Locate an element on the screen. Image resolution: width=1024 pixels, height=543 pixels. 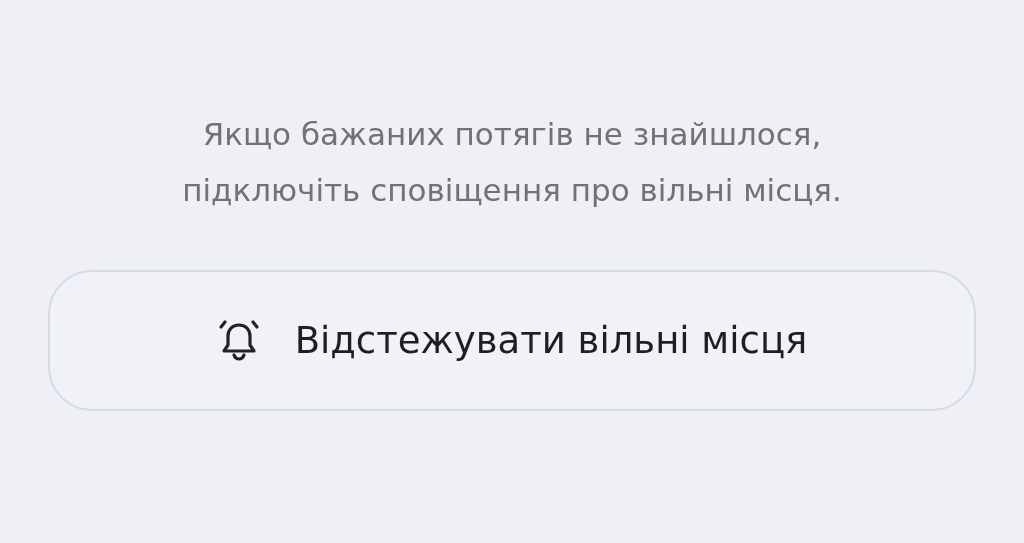
hint-text: Якщо бажаних потягів не знайшлося, підключіть сповіщення про вільні місця. is located at coordinates (512, 162).